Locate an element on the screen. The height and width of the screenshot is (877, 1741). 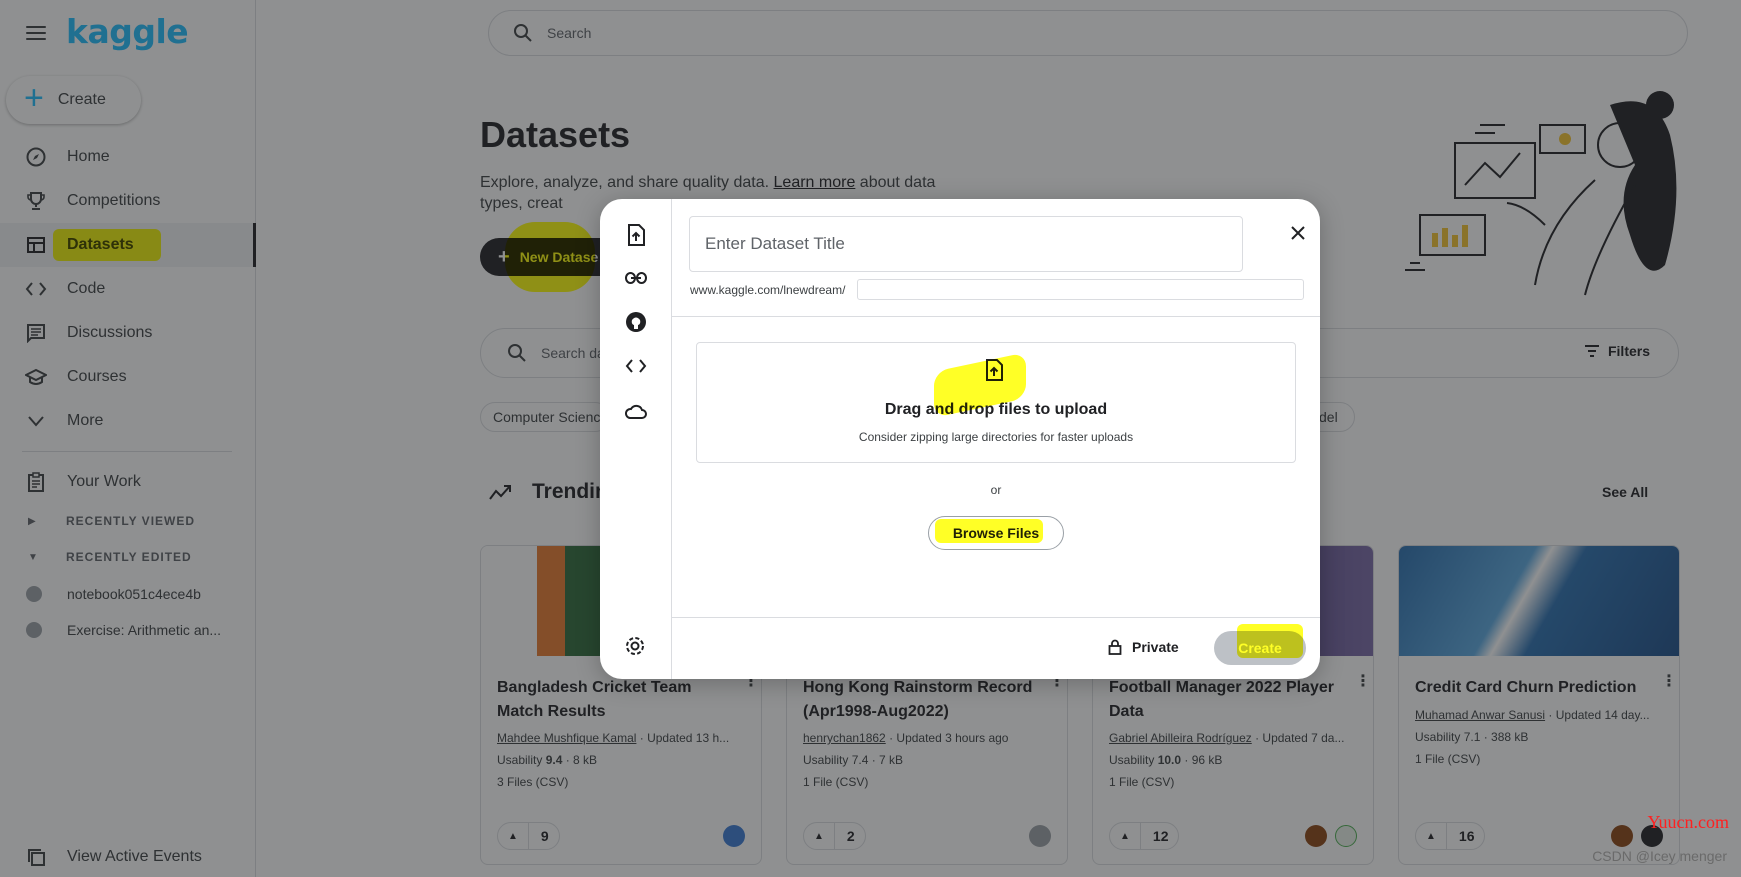
dropzone-title: Drag and drop files to upload is located at coordinates (996, 409).